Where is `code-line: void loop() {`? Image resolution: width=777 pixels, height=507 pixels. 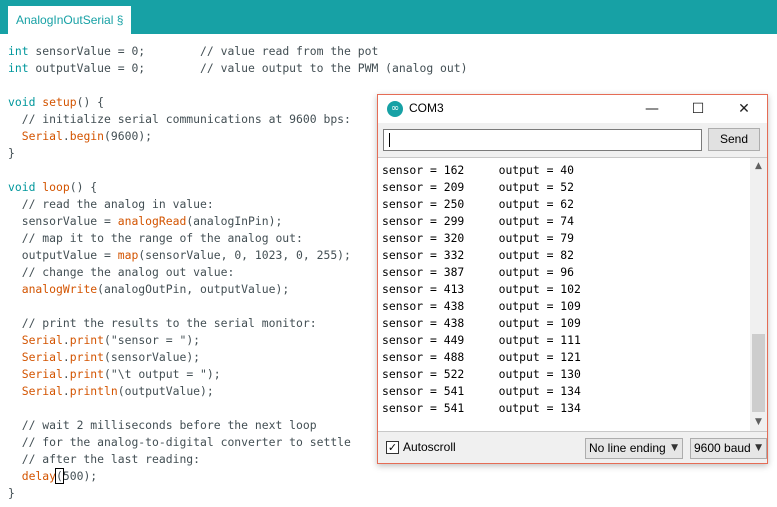
code-line: void loop() { is located at coordinates (53, 187).